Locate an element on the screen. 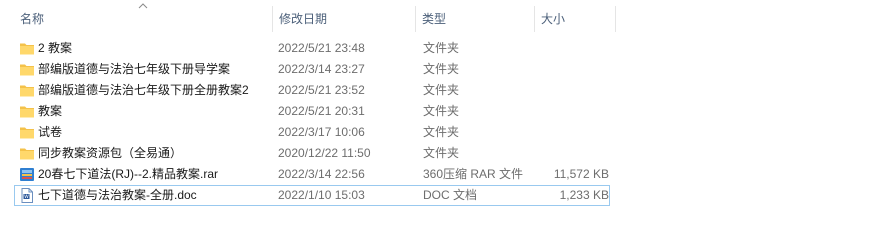 The height and width of the screenshot is (240, 871). file-row: 部编版道德与法治七年级下册导学案 2022/3/14 23:27 文件夹 is located at coordinates (312, 69).